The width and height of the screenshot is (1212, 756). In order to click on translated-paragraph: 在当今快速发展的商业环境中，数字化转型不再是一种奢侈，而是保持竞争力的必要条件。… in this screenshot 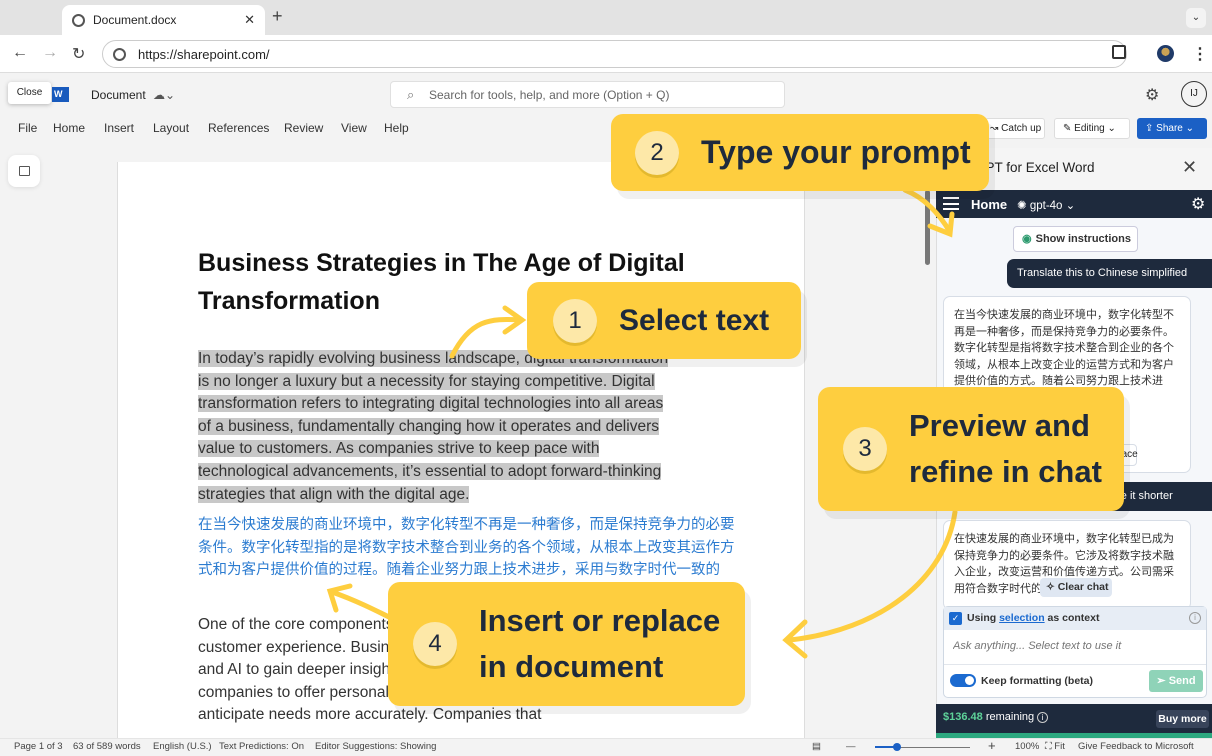, I will do `click(468, 548)`.